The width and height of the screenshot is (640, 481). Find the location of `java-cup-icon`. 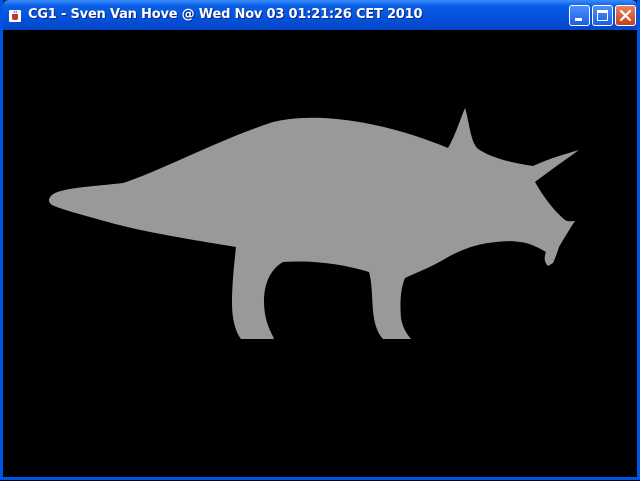

java-cup-icon is located at coordinates (15, 15).